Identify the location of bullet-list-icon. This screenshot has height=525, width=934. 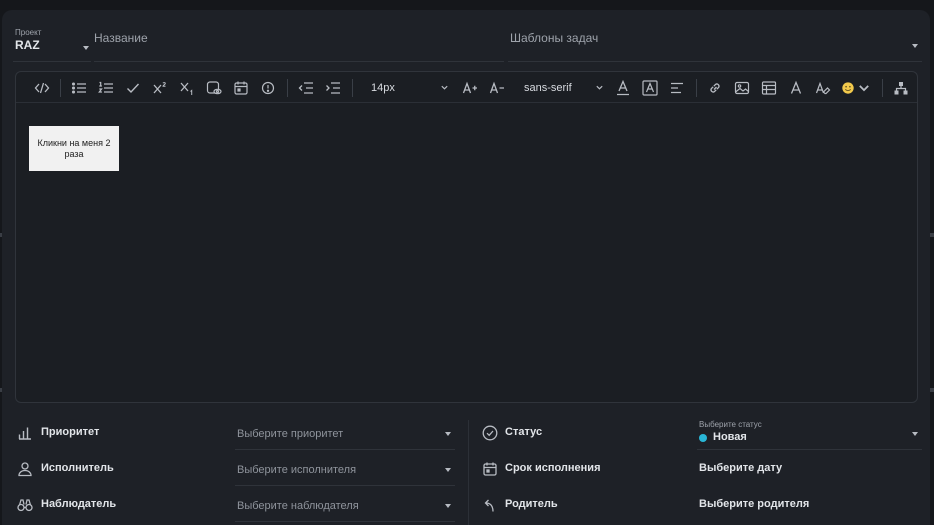
(79, 88).